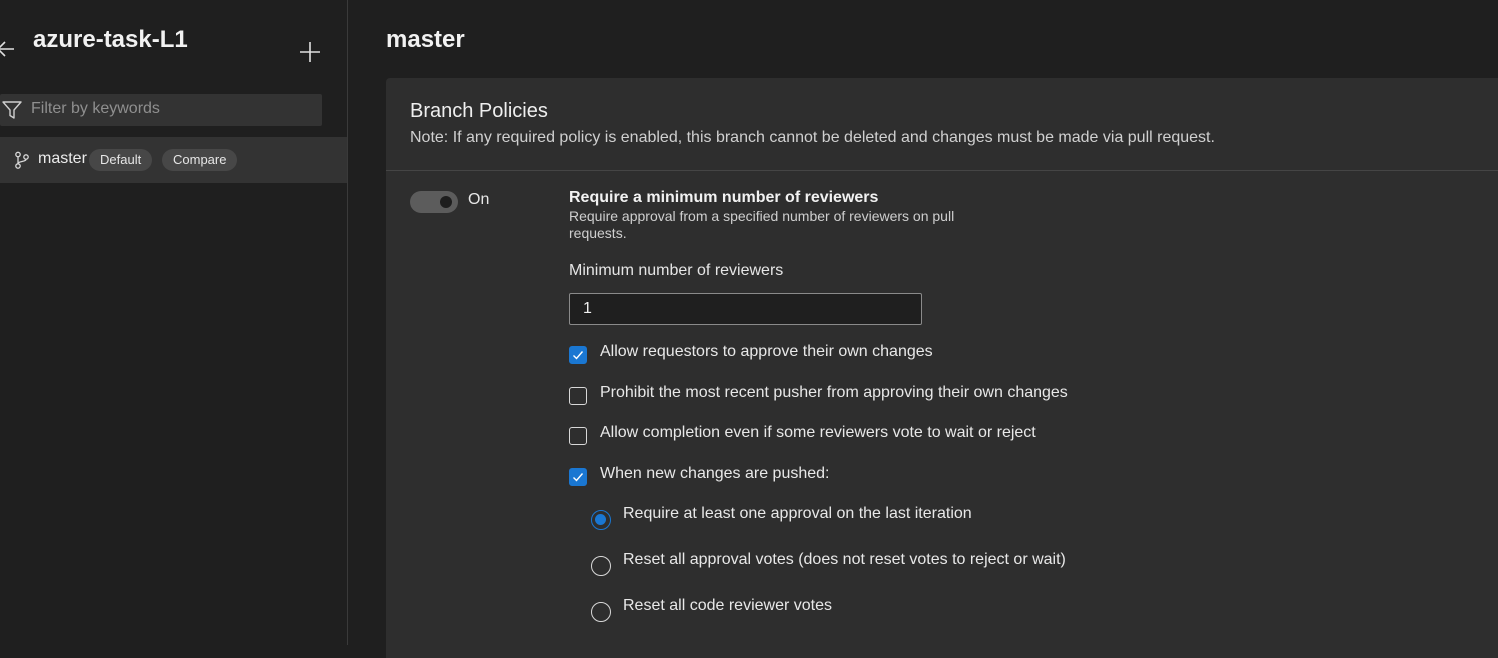 This screenshot has height=658, width=1498. I want to click on section-title: Branch Policies, so click(479, 111).